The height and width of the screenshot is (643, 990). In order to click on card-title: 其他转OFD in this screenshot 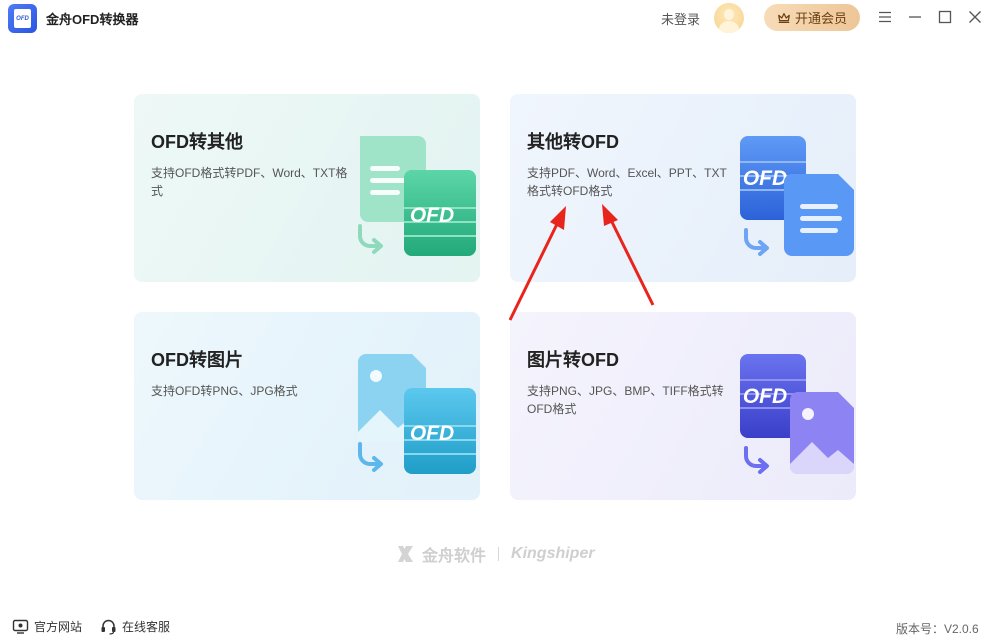, I will do `click(573, 142)`.